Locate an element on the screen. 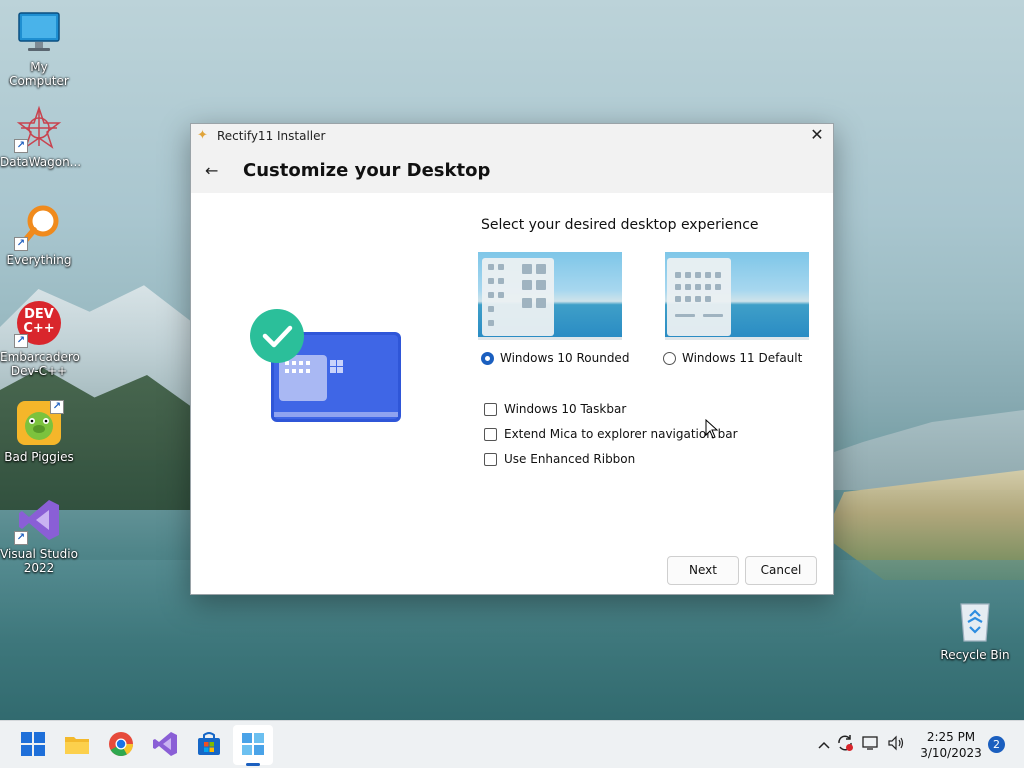 The height and width of the screenshot is (768, 1024). taskbar-active-indicator is located at coordinates (253, 764).